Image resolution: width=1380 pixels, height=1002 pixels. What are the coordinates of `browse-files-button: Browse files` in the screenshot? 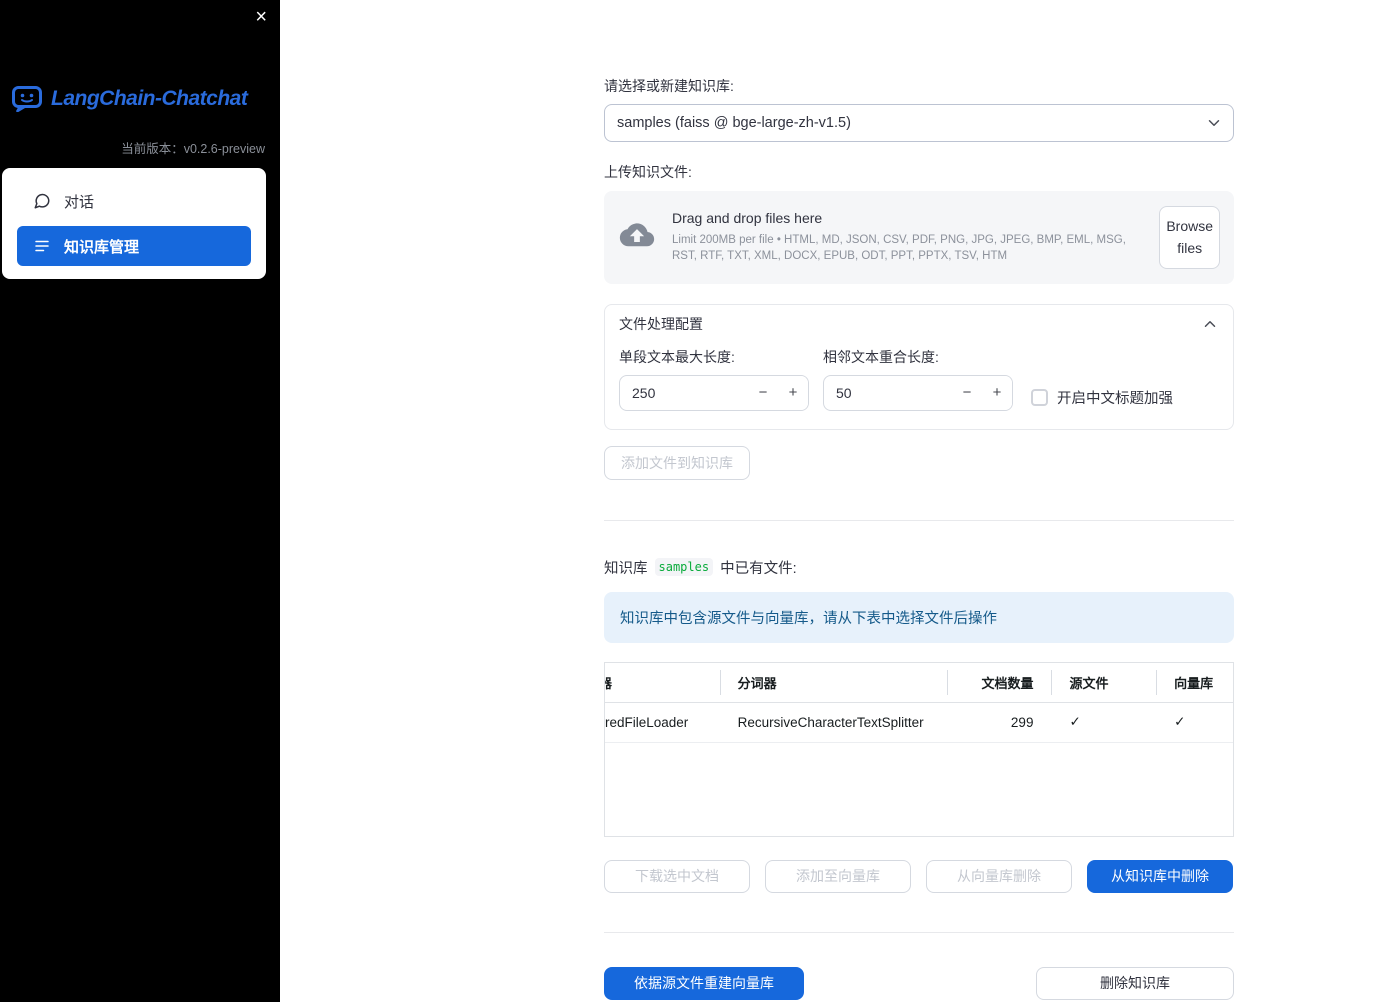 It's located at (1189, 237).